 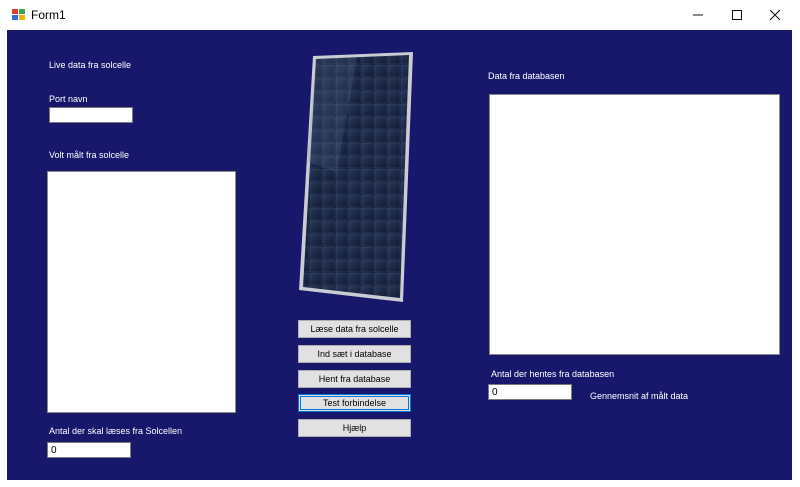 I want to click on volt-listbox, so click(x=141, y=292).